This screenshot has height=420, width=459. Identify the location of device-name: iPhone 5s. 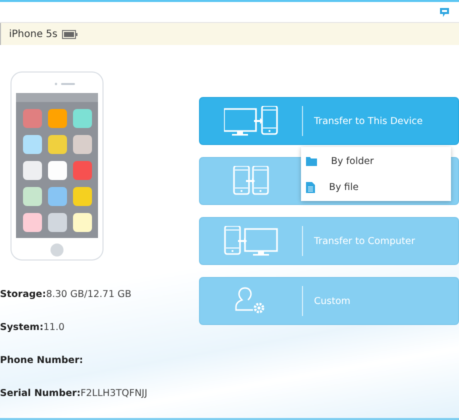
(33, 34).